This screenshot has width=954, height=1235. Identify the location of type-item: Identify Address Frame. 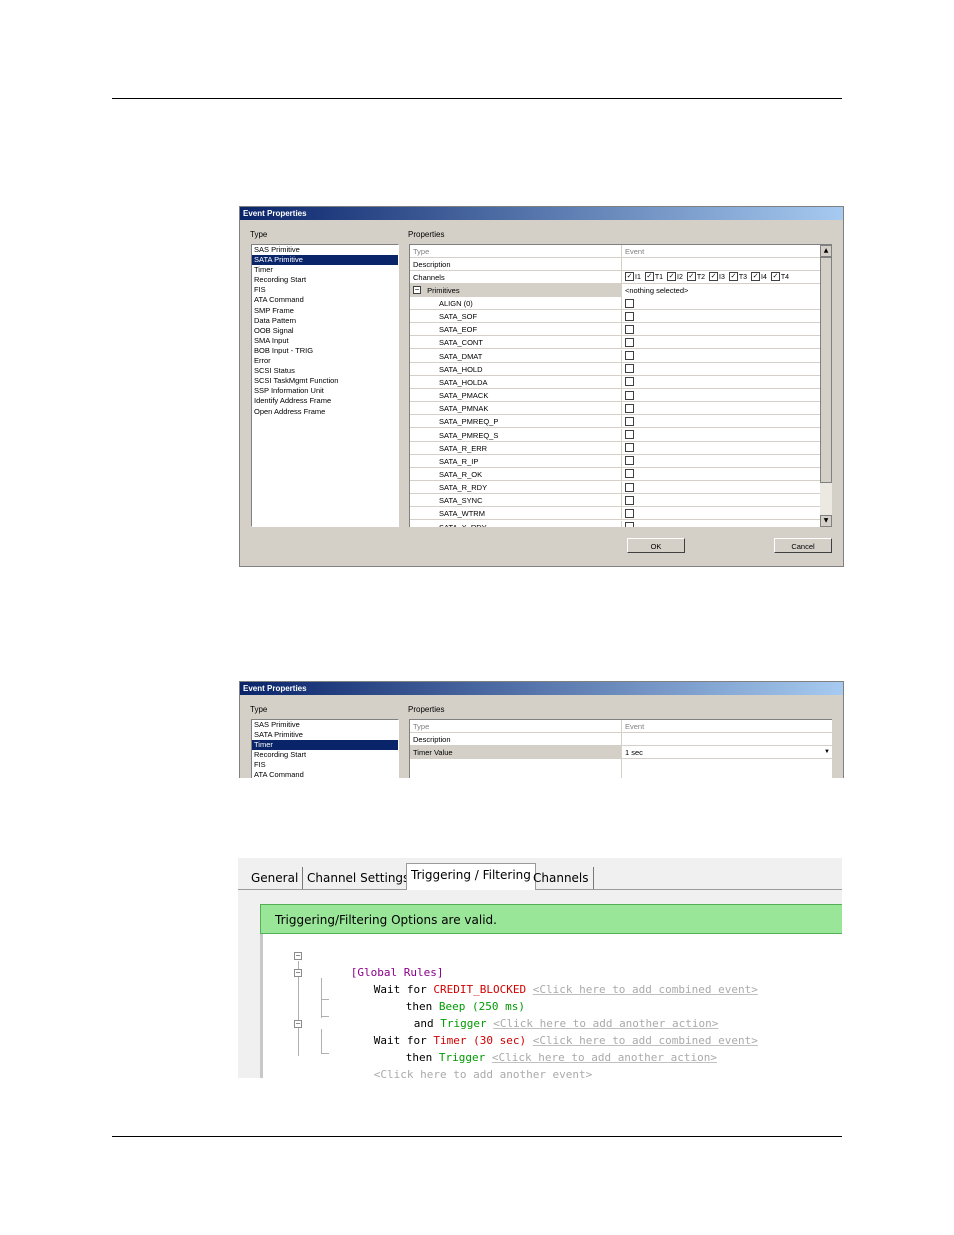
(325, 401).